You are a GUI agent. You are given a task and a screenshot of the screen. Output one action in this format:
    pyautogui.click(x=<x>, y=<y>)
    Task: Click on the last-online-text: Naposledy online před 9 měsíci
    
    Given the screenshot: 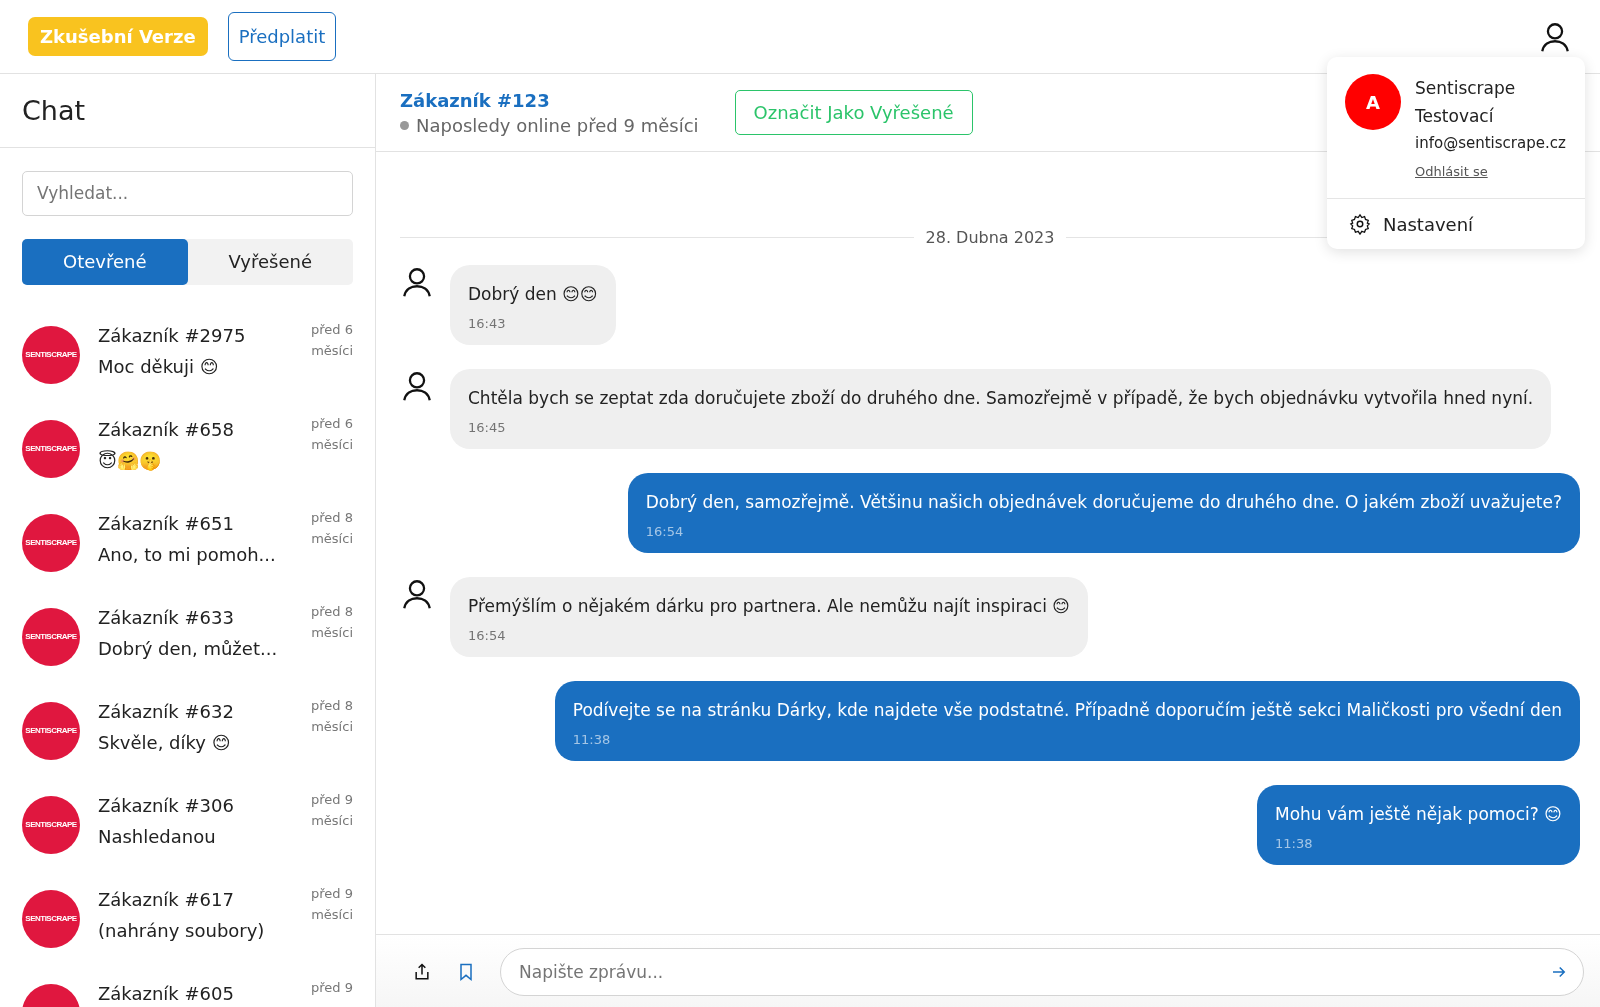 What is the action you would take?
    pyautogui.click(x=557, y=125)
    